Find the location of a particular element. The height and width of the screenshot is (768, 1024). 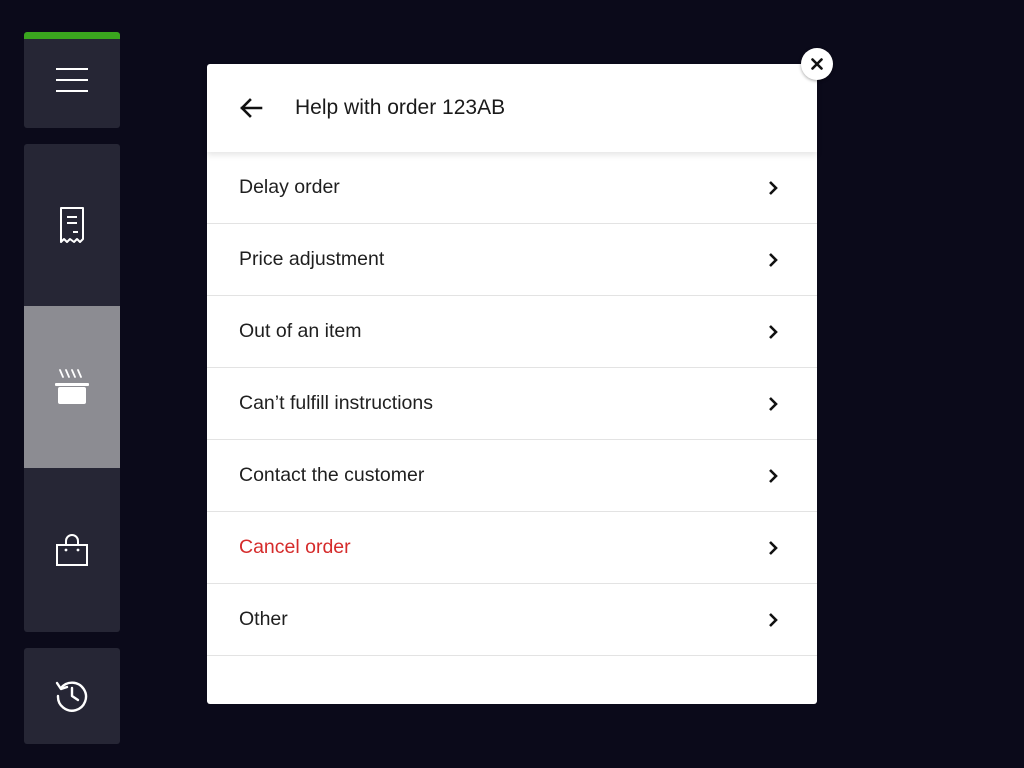

option-contact-customer: Contact the customer is located at coordinates (512, 476).